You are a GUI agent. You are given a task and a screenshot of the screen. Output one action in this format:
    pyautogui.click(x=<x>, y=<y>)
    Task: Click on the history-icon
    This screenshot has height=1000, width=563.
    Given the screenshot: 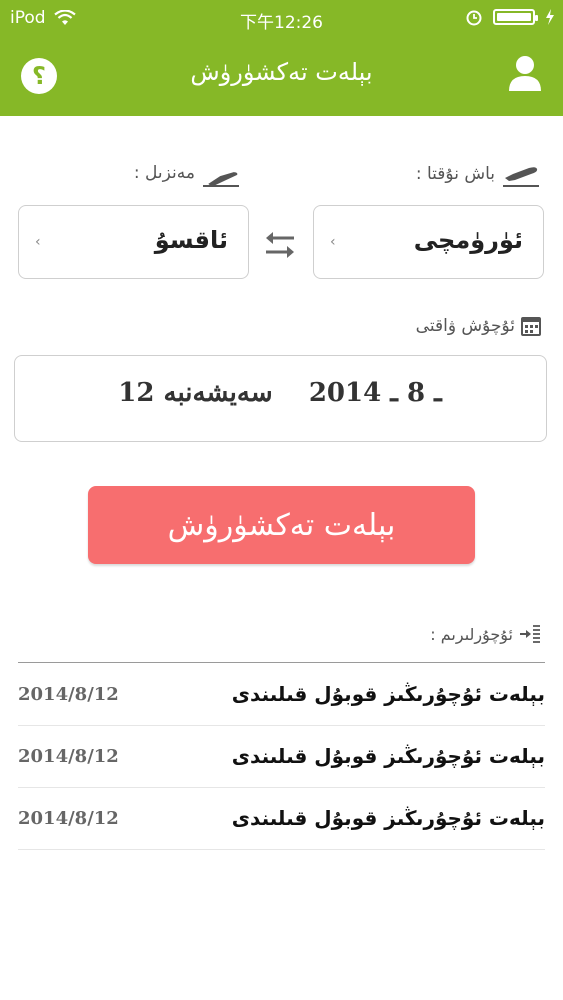 What is the action you would take?
    pyautogui.click(x=530, y=634)
    